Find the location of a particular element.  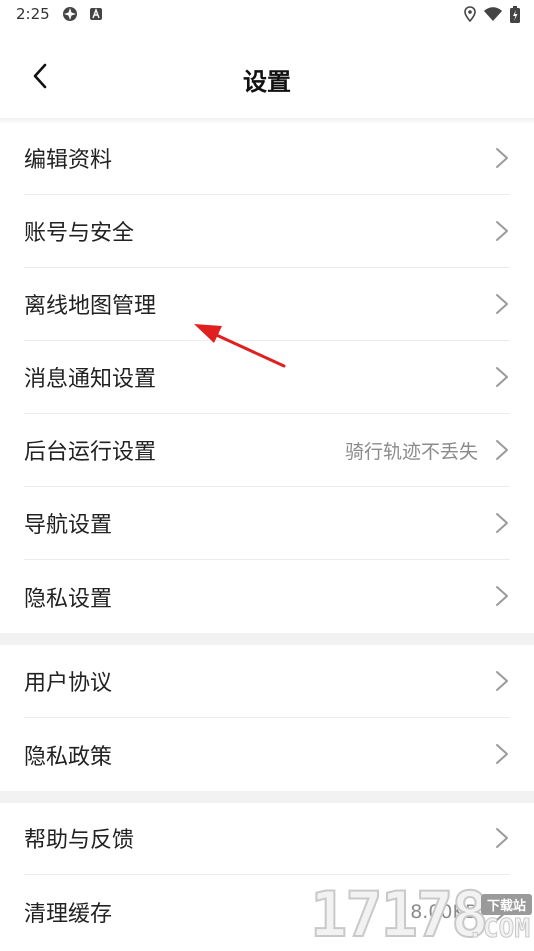

settings-item-label: 账号与安全 is located at coordinates (79, 233).